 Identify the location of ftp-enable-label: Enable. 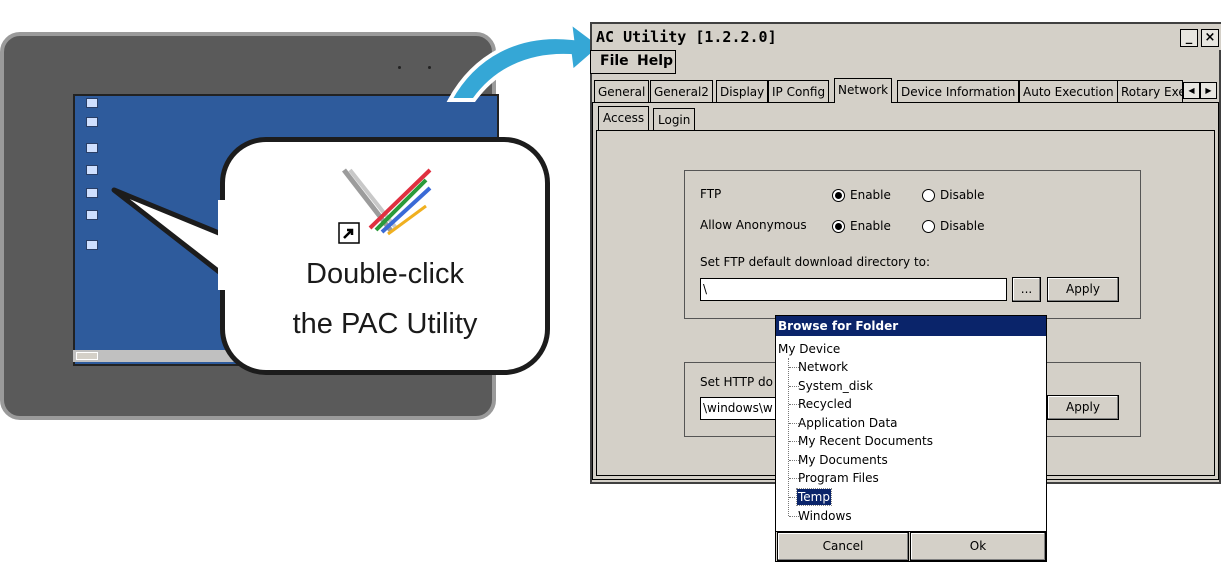
(870, 195).